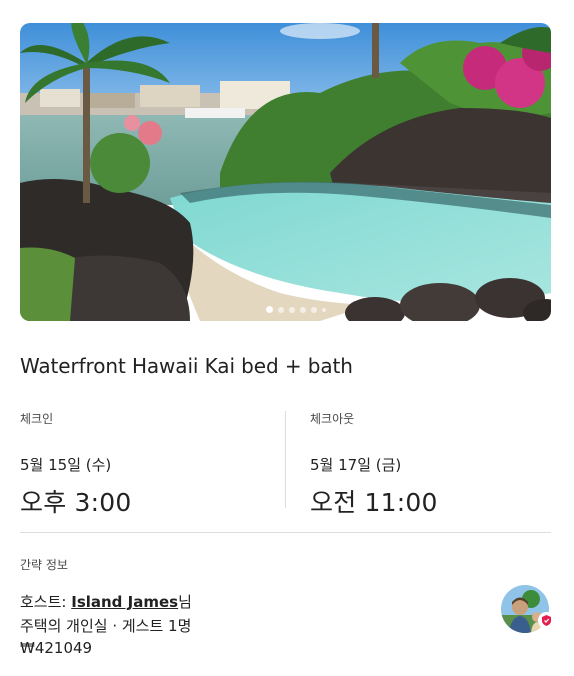 The image size is (574, 676). Describe the element at coordinates (106, 626) in the screenshot. I see `room-info: 주택의 개인실 · 게스트 1명` at that location.